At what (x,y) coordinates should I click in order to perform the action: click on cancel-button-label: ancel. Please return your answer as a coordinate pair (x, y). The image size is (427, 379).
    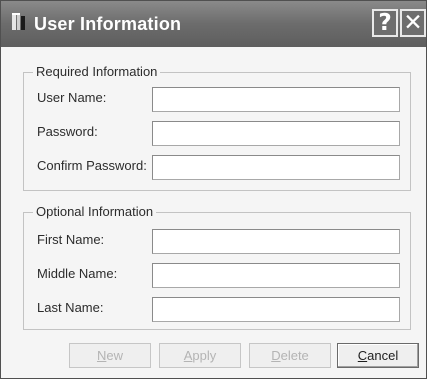
    Looking at the image, I should click on (383, 355).